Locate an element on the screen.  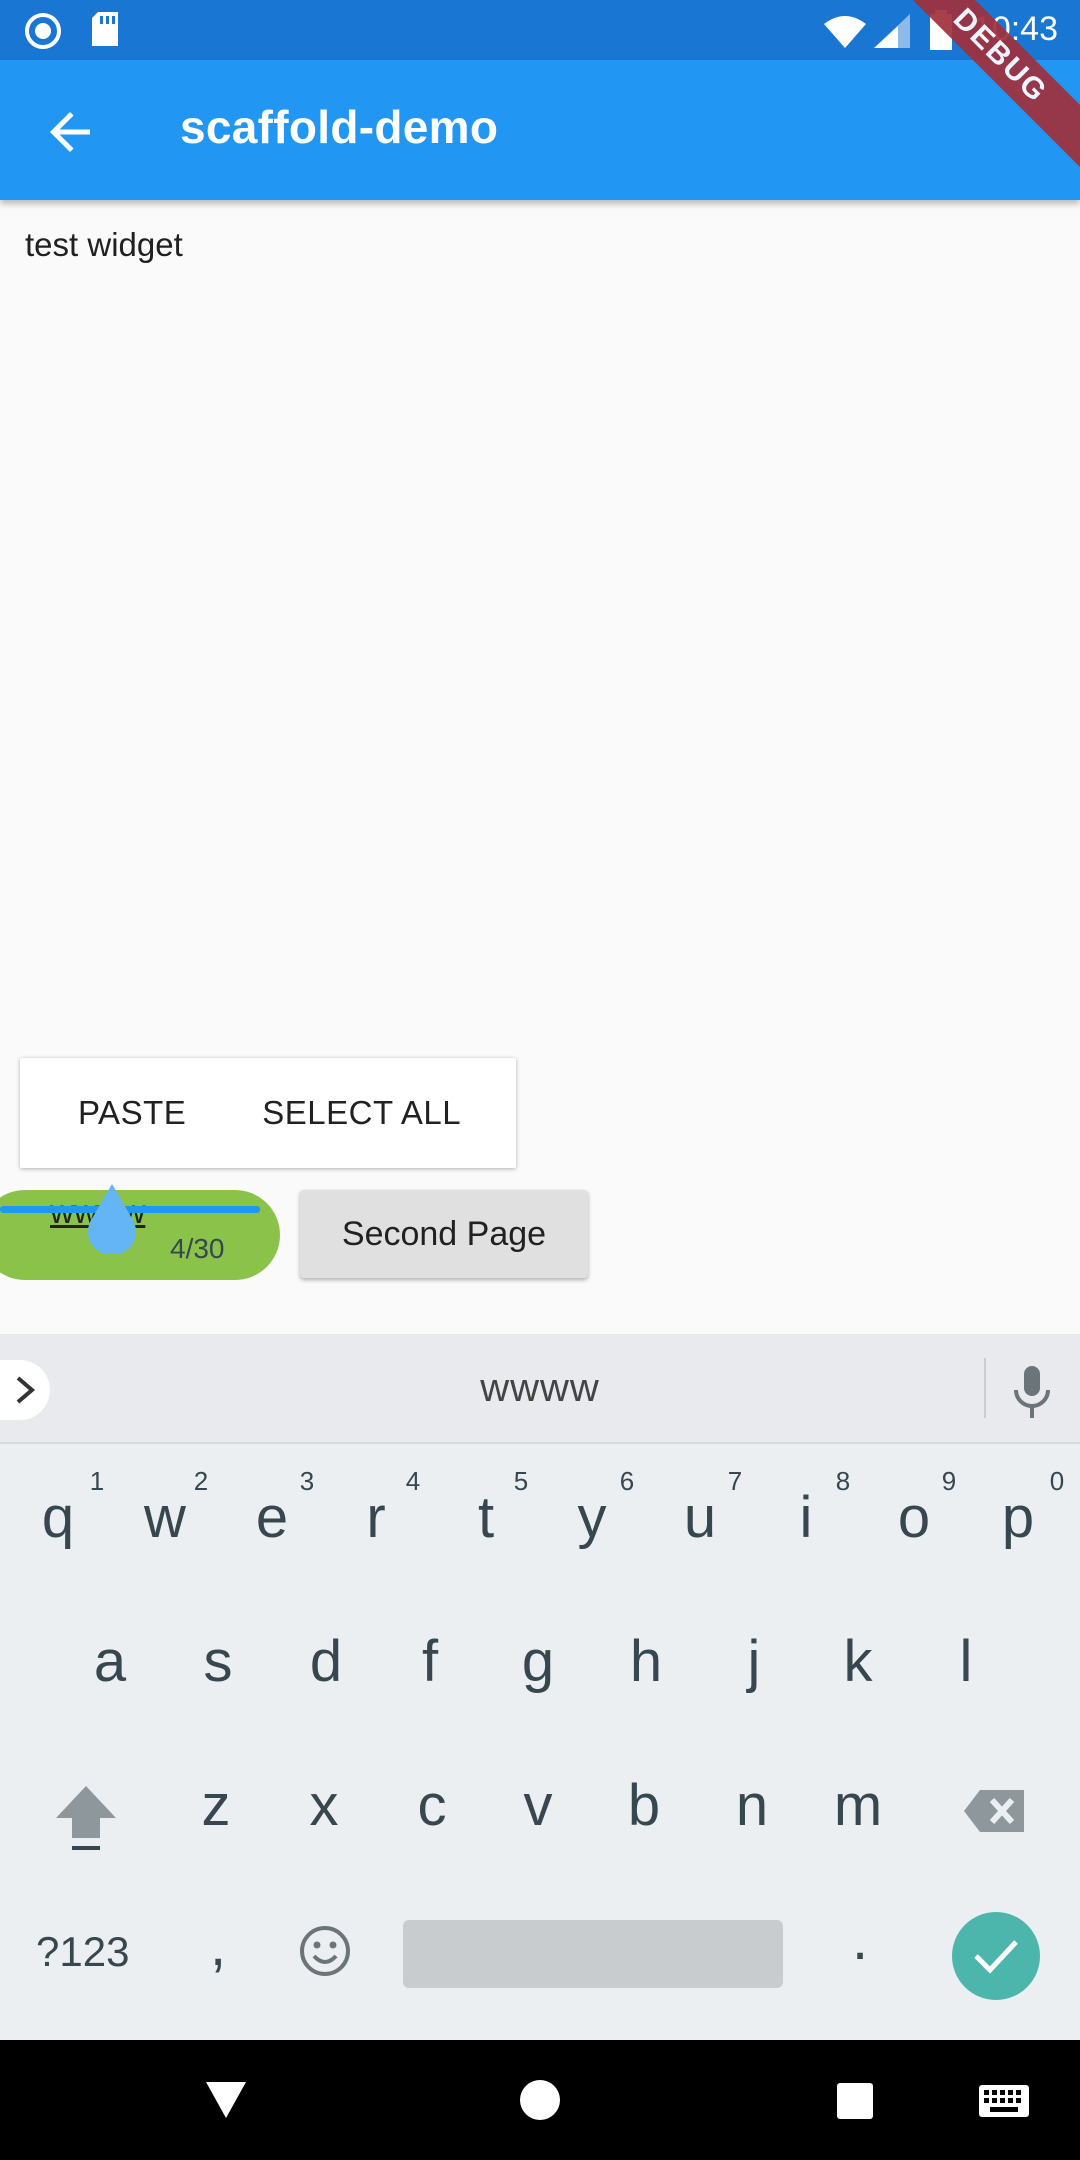
key-hint-0: 0 is located at coordinates (1057, 1481).